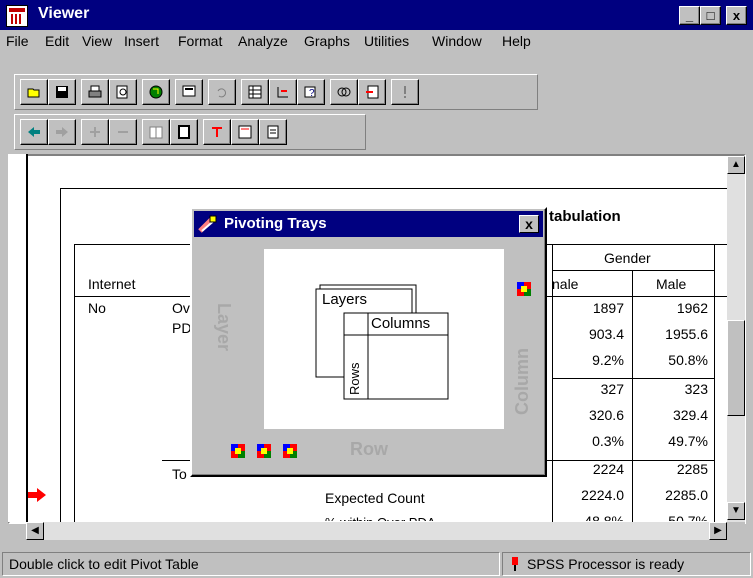 This screenshot has height=578, width=753. Describe the element at coordinates (179, 474) in the screenshot. I see `row-total-label: To` at that location.